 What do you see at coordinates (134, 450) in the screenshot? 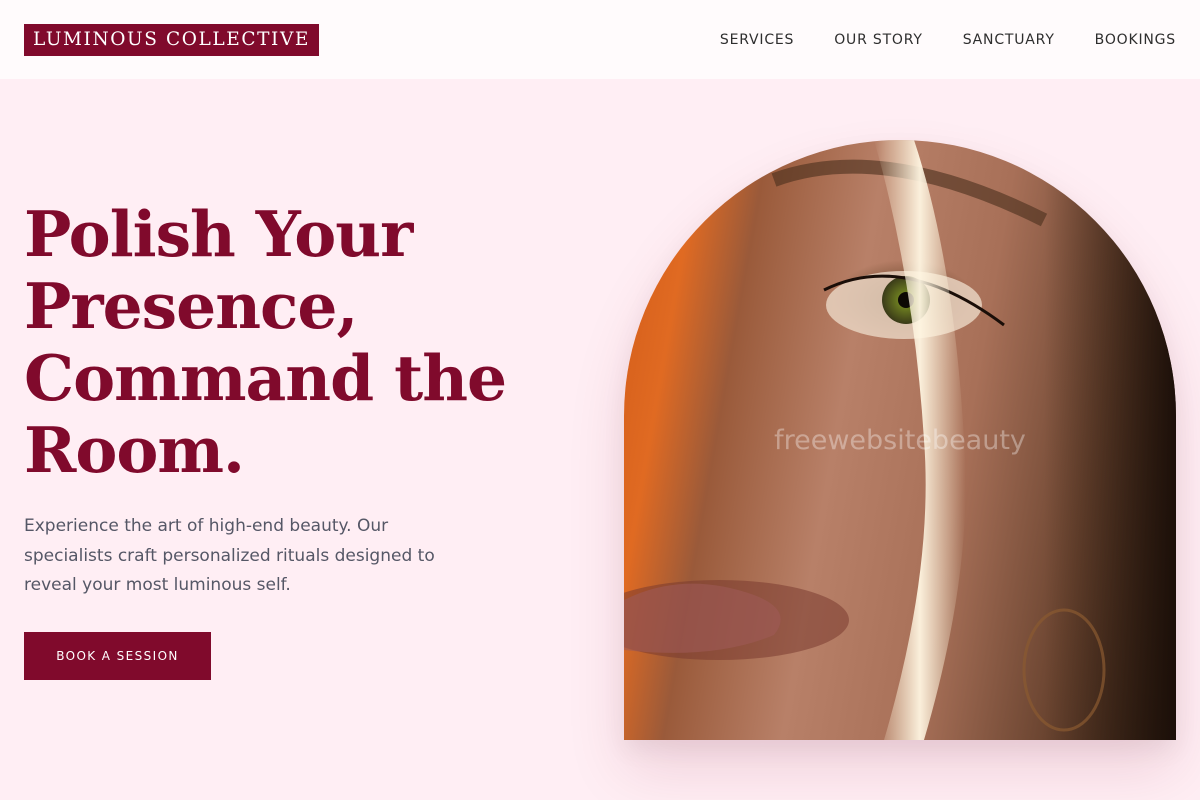
I see `hero-headline-line: Room.` at bounding box center [134, 450].